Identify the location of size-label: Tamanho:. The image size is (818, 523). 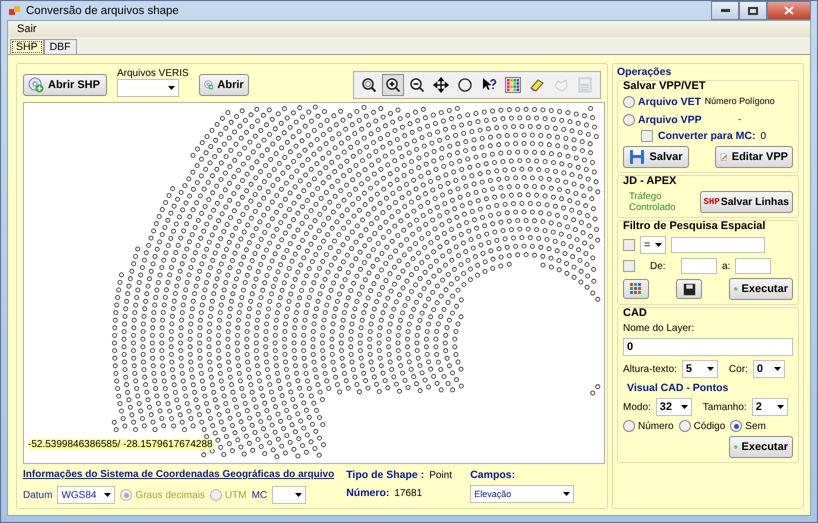
(724, 407).